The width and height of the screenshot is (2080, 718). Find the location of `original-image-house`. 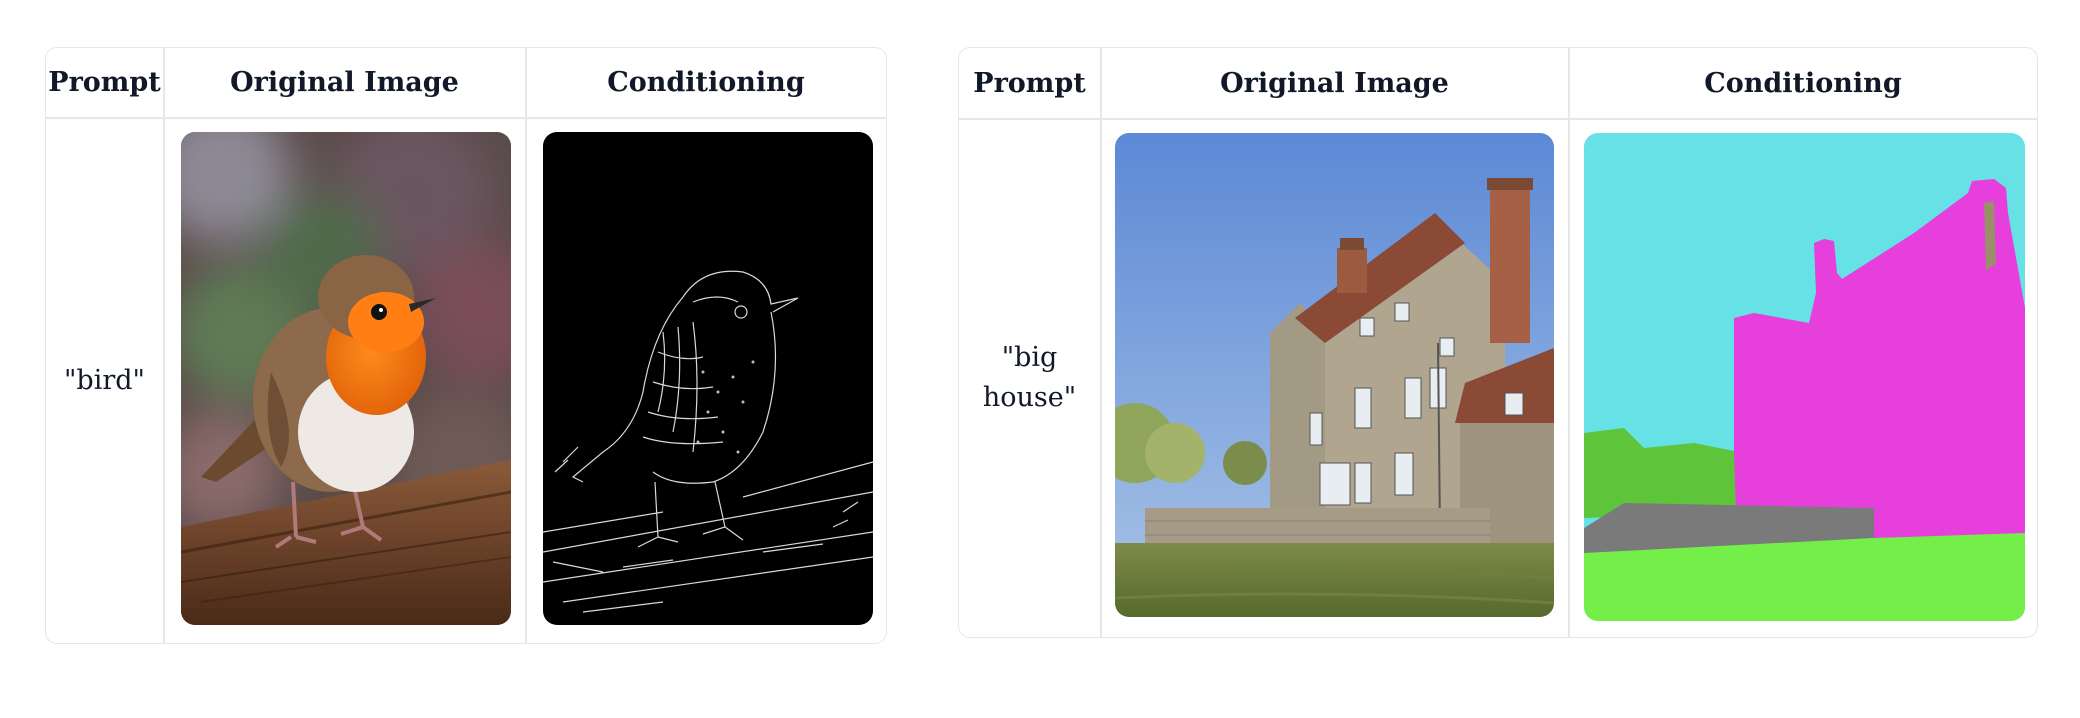

original-image-house is located at coordinates (1334, 375).